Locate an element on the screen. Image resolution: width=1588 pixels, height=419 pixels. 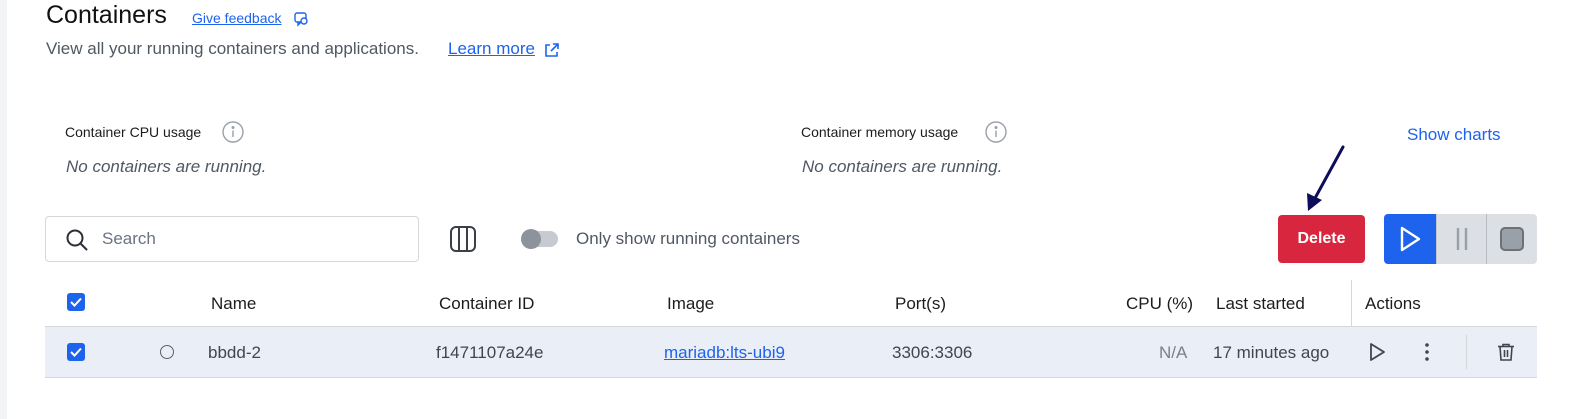
search-box is located at coordinates (232, 239).